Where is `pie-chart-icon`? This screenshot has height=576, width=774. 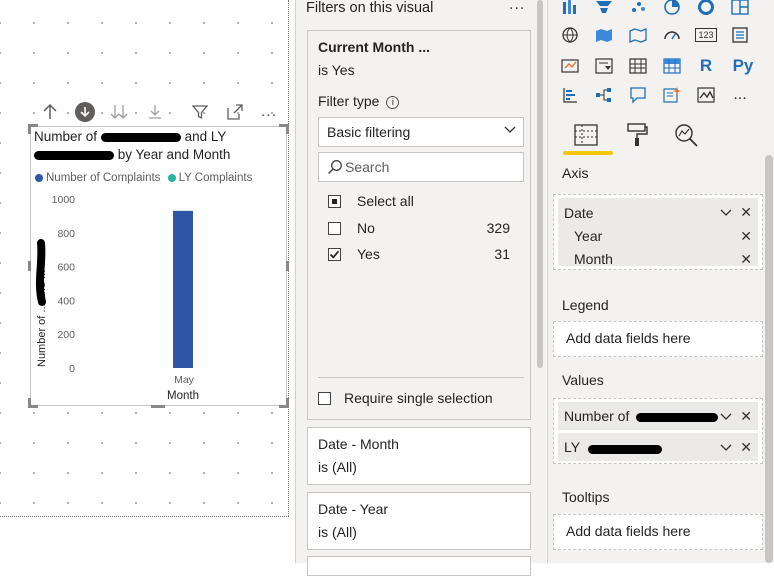 pie-chart-icon is located at coordinates (672, 9).